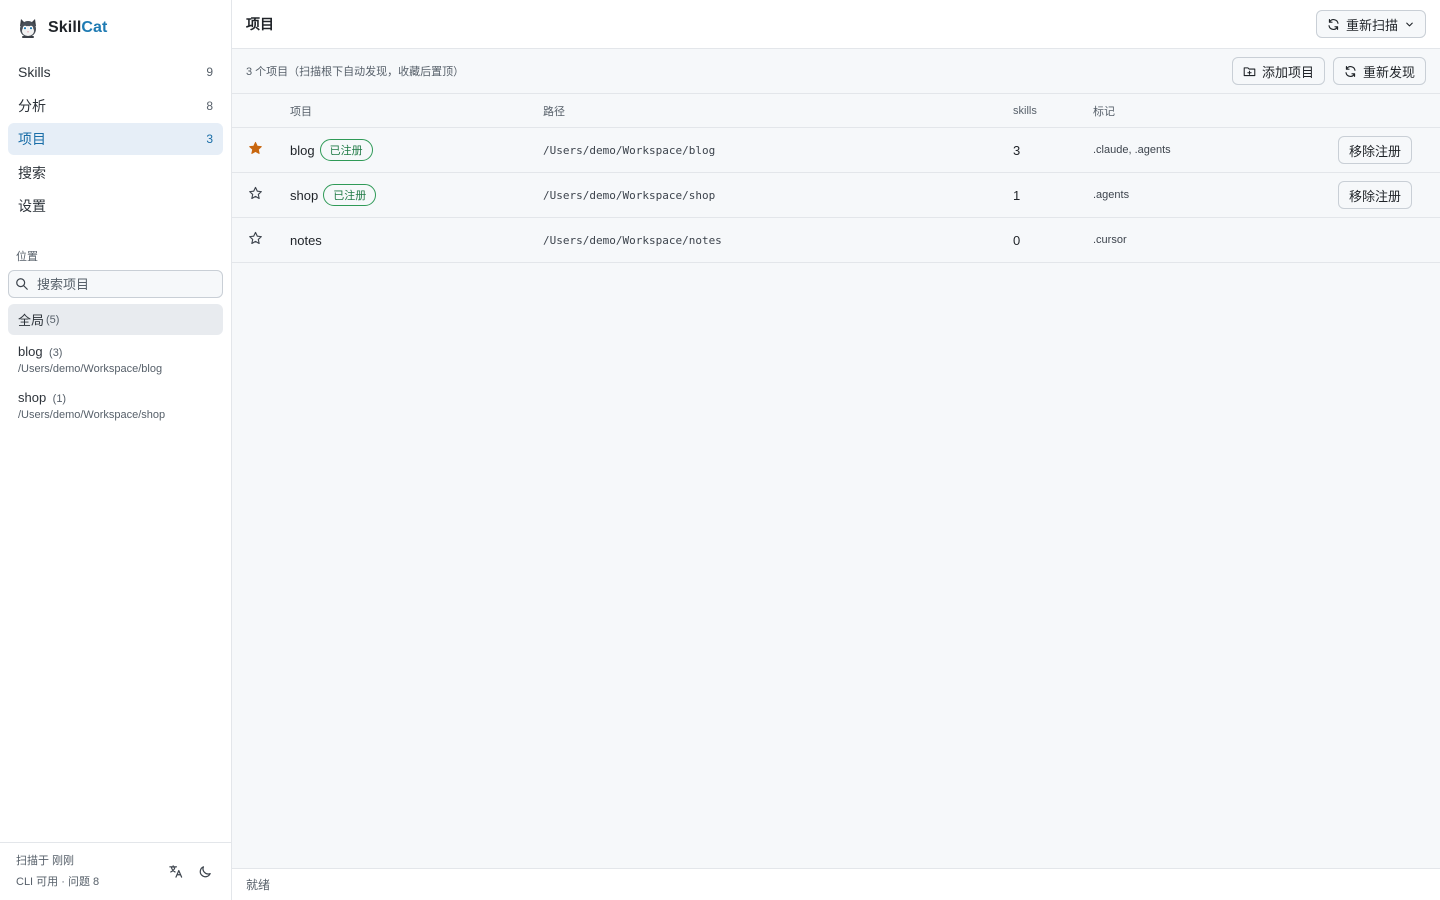 Image resolution: width=1440 pixels, height=900 pixels. Describe the element at coordinates (65, 27) in the screenshot. I see `brand-name-part1: Skill` at that location.